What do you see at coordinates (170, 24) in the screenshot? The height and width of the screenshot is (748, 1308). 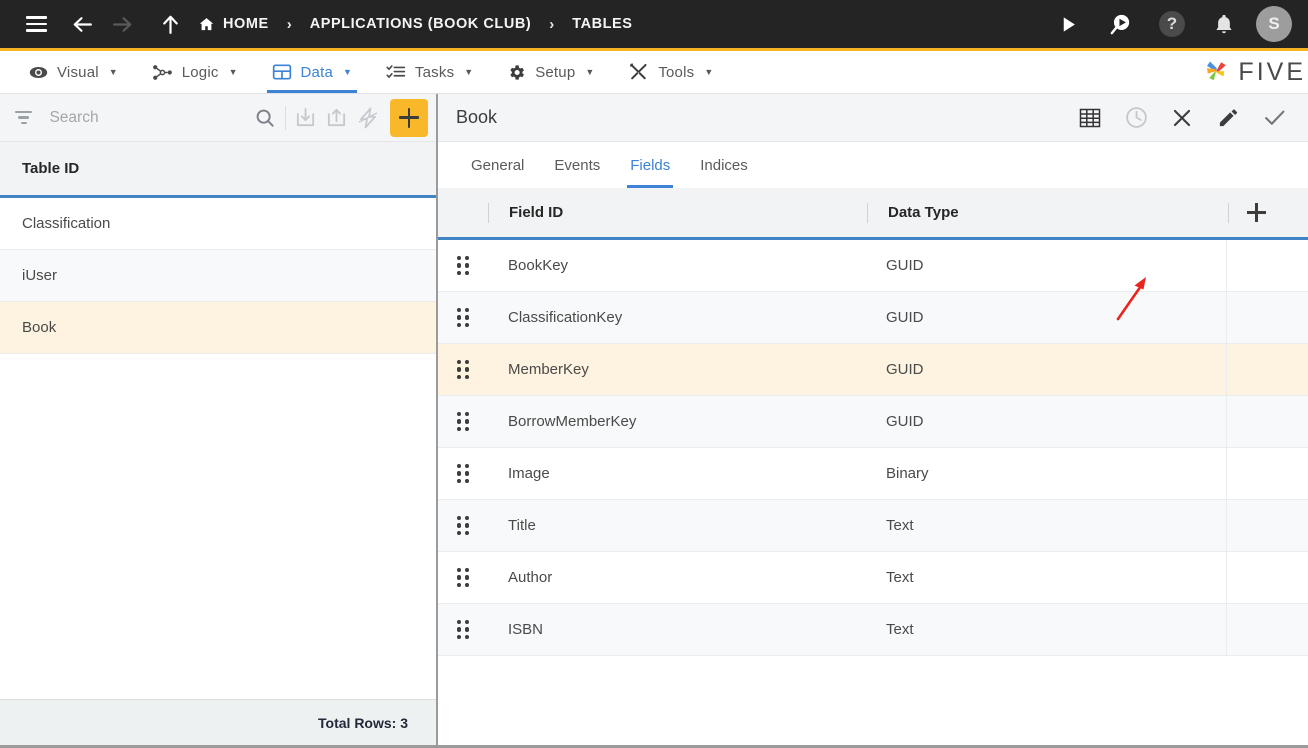 I see `up-arrow-icon` at bounding box center [170, 24].